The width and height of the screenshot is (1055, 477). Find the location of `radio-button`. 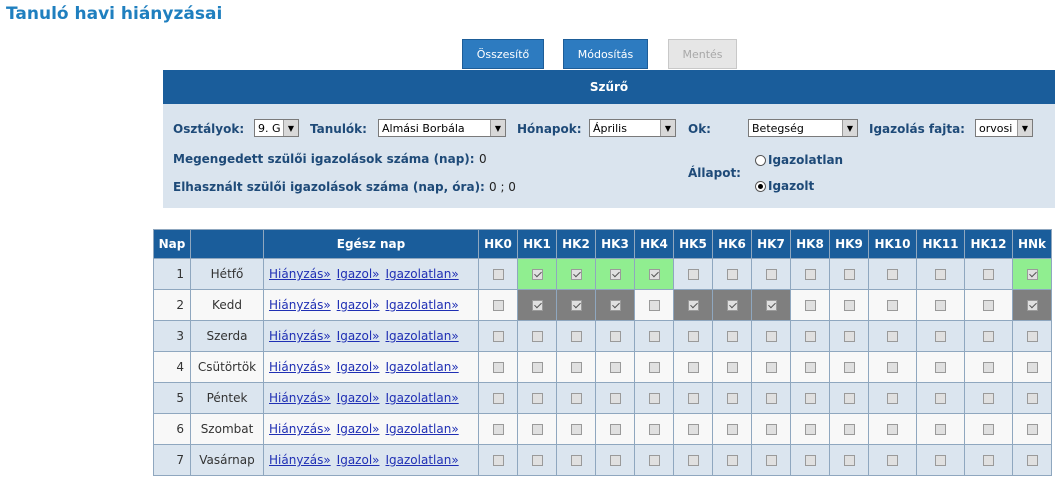

radio-button is located at coordinates (760, 160).